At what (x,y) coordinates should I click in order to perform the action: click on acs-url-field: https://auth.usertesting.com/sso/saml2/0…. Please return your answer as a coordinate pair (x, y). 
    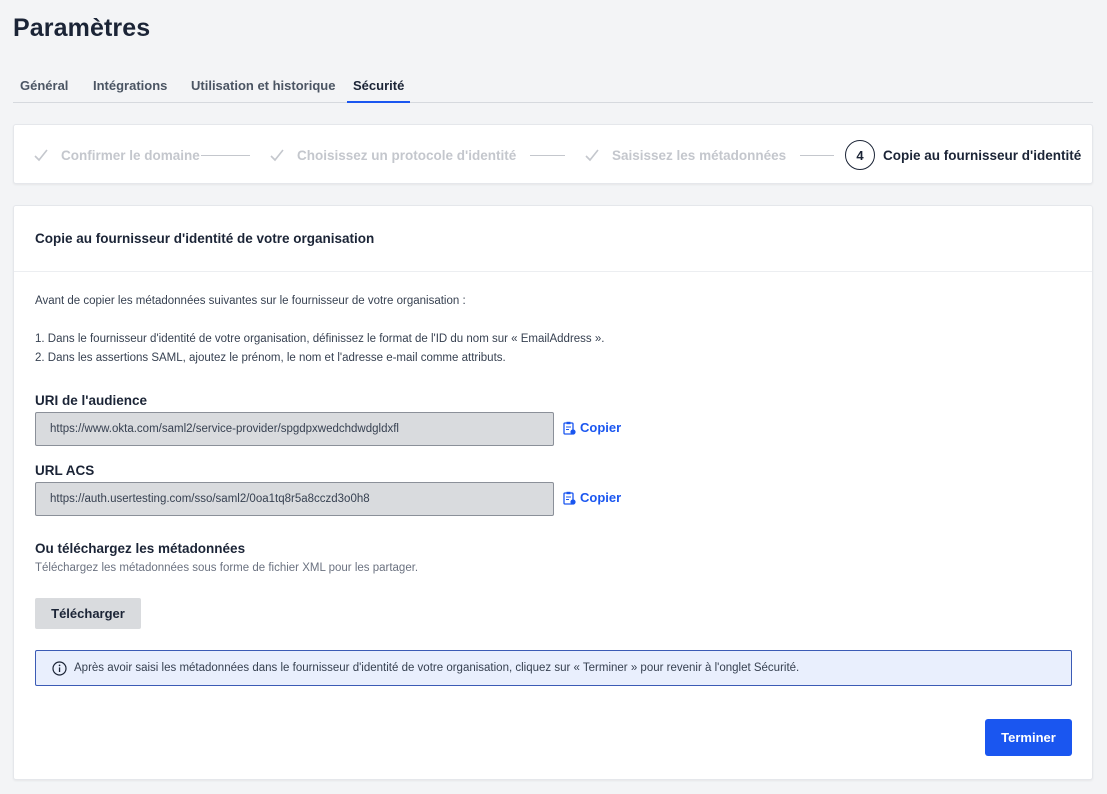
    Looking at the image, I should click on (294, 499).